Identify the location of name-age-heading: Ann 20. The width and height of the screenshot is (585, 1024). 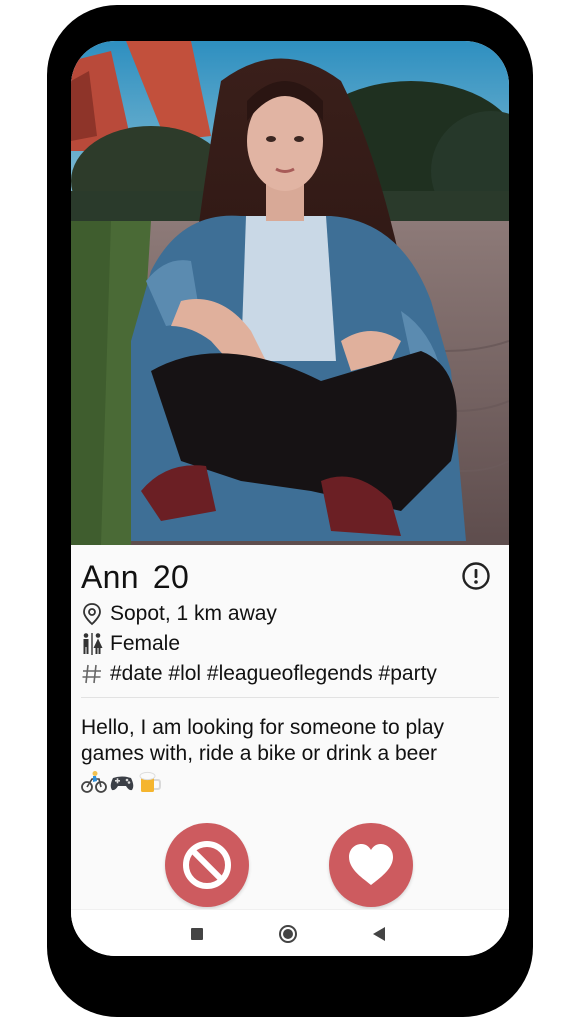
(135, 577).